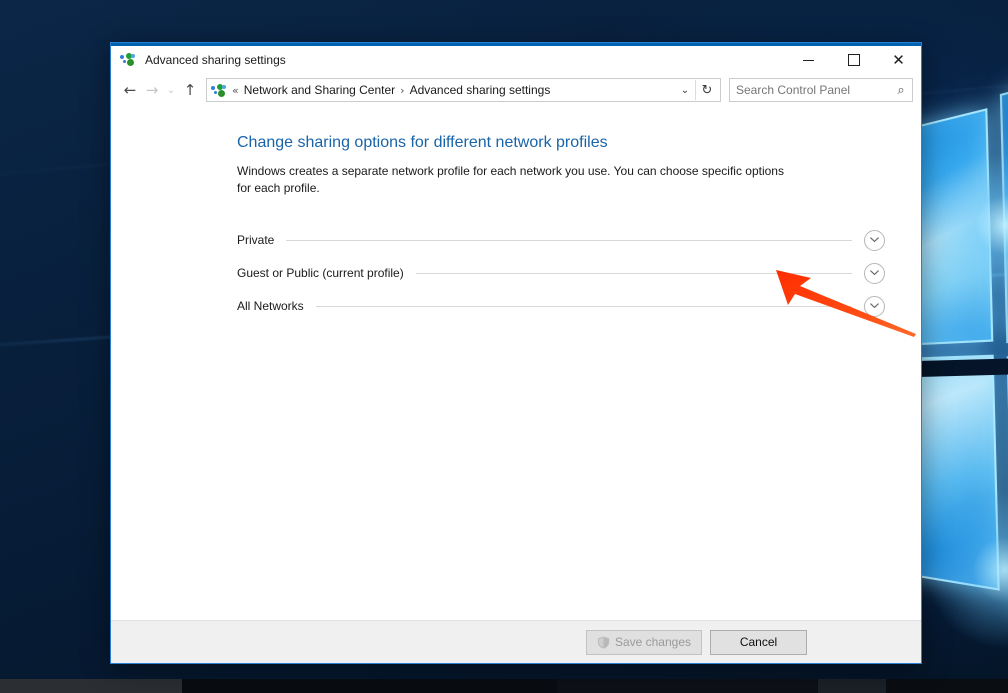 Image resolution: width=1008 pixels, height=693 pixels. I want to click on cancel-button: Cancel, so click(758, 642).